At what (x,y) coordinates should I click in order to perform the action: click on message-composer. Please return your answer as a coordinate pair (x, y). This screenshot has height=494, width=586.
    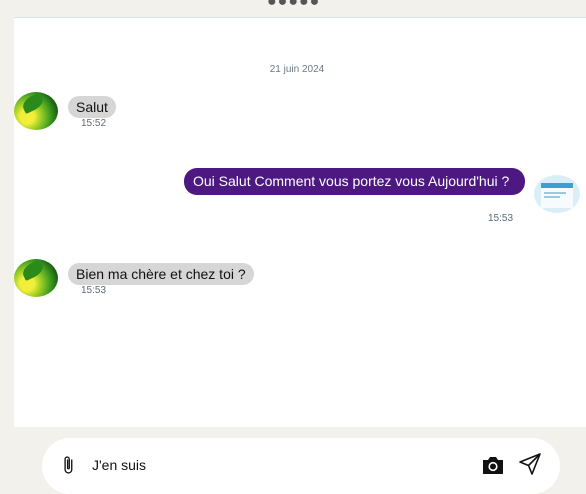
    Looking at the image, I should click on (301, 466).